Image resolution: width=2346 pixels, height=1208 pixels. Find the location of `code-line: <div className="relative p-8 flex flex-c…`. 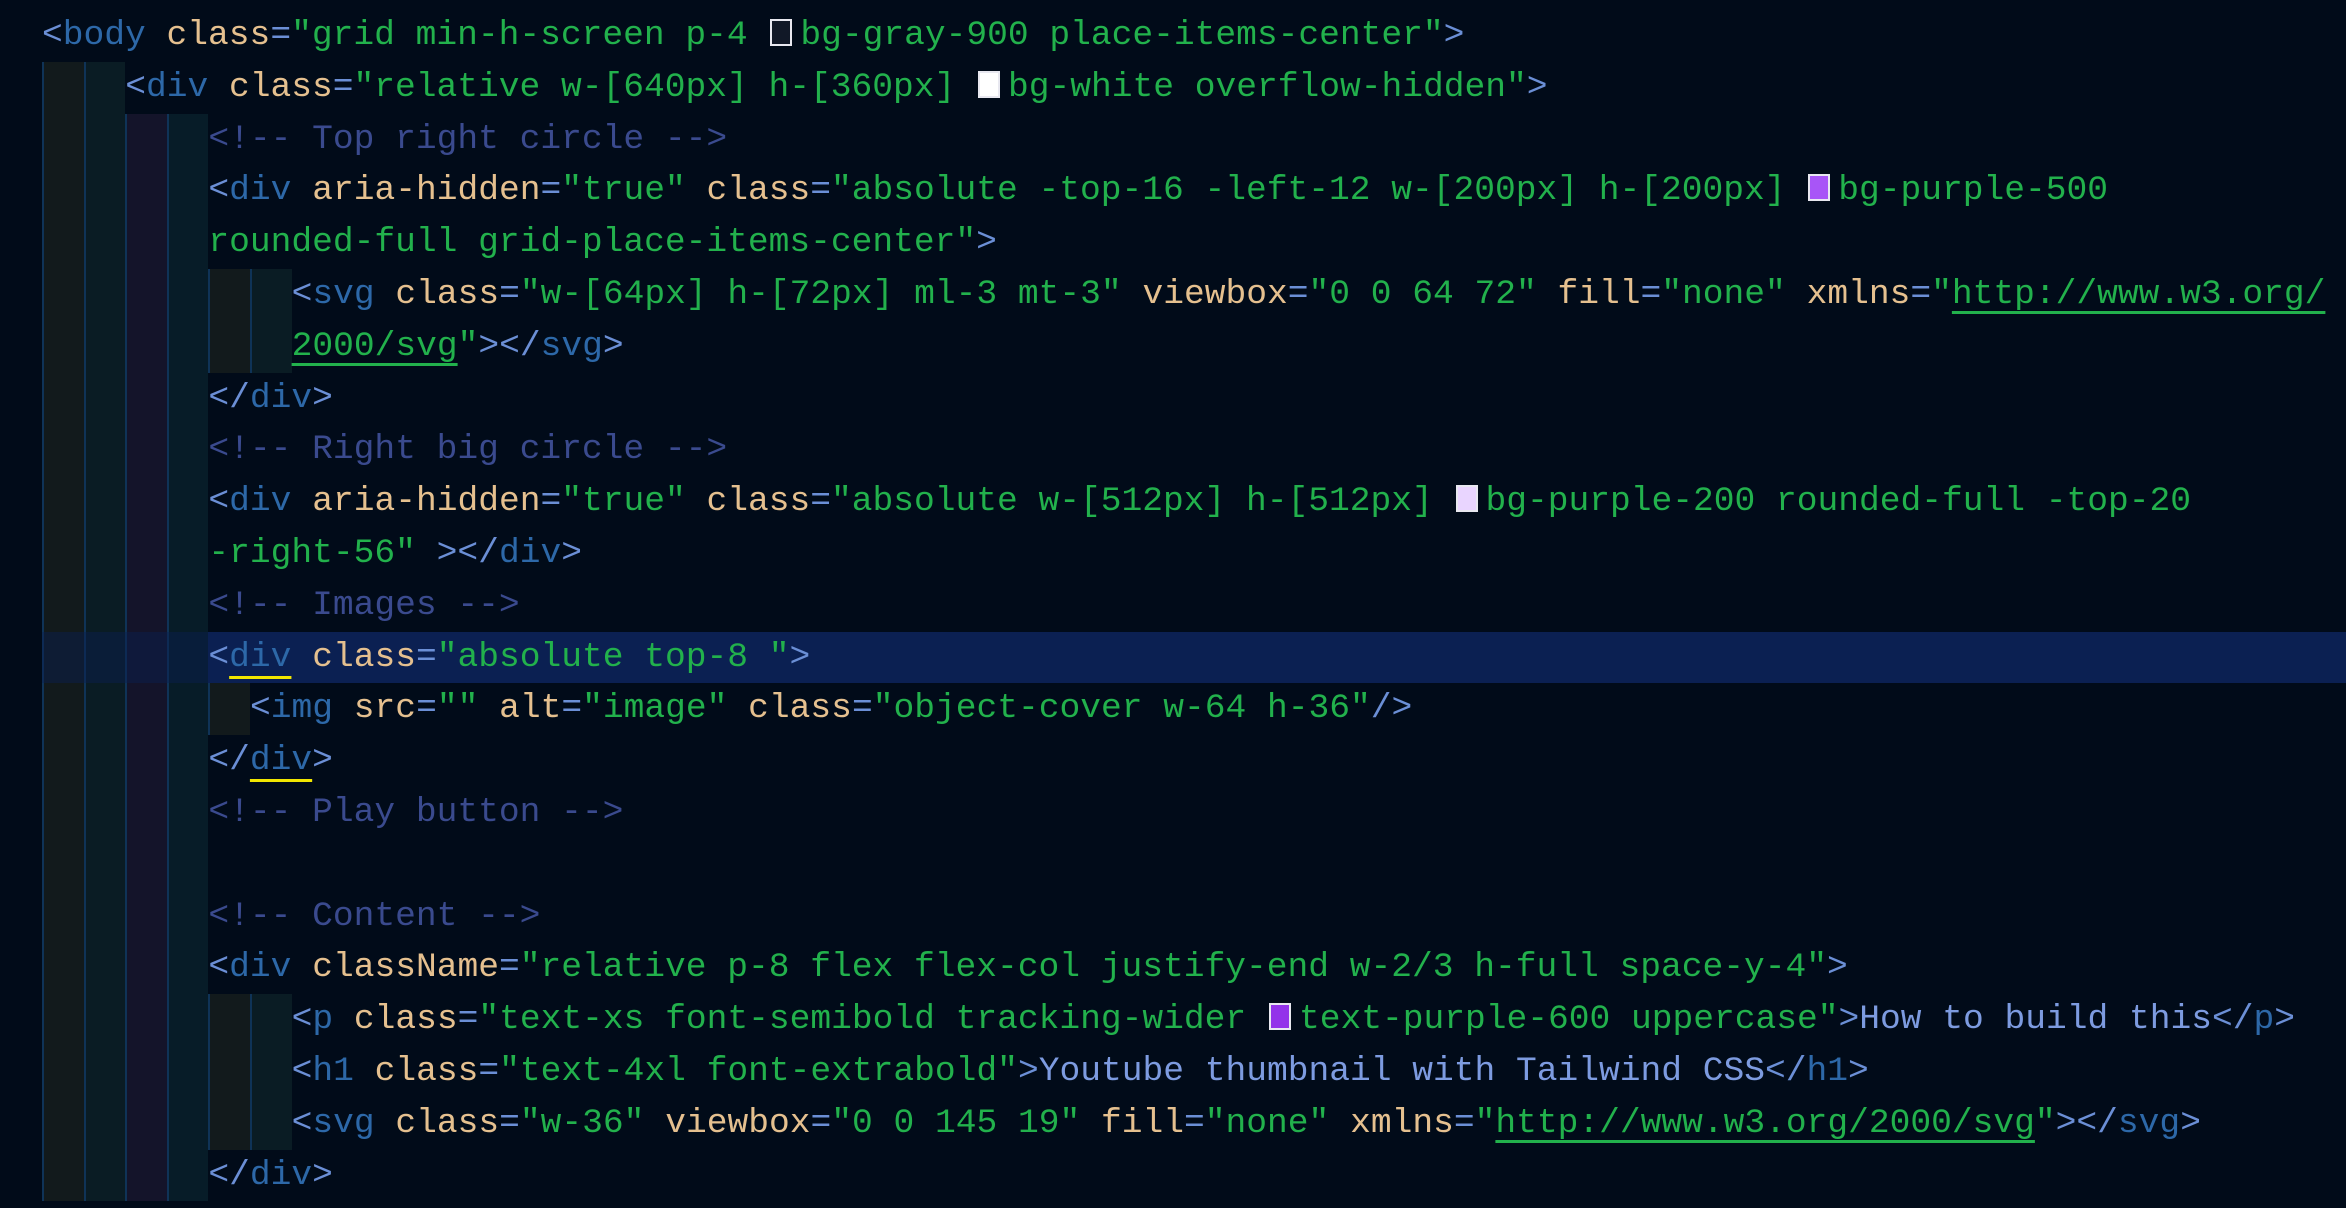

code-line: <div className="relative p-8 flex flex-c… is located at coordinates (1173, 968).